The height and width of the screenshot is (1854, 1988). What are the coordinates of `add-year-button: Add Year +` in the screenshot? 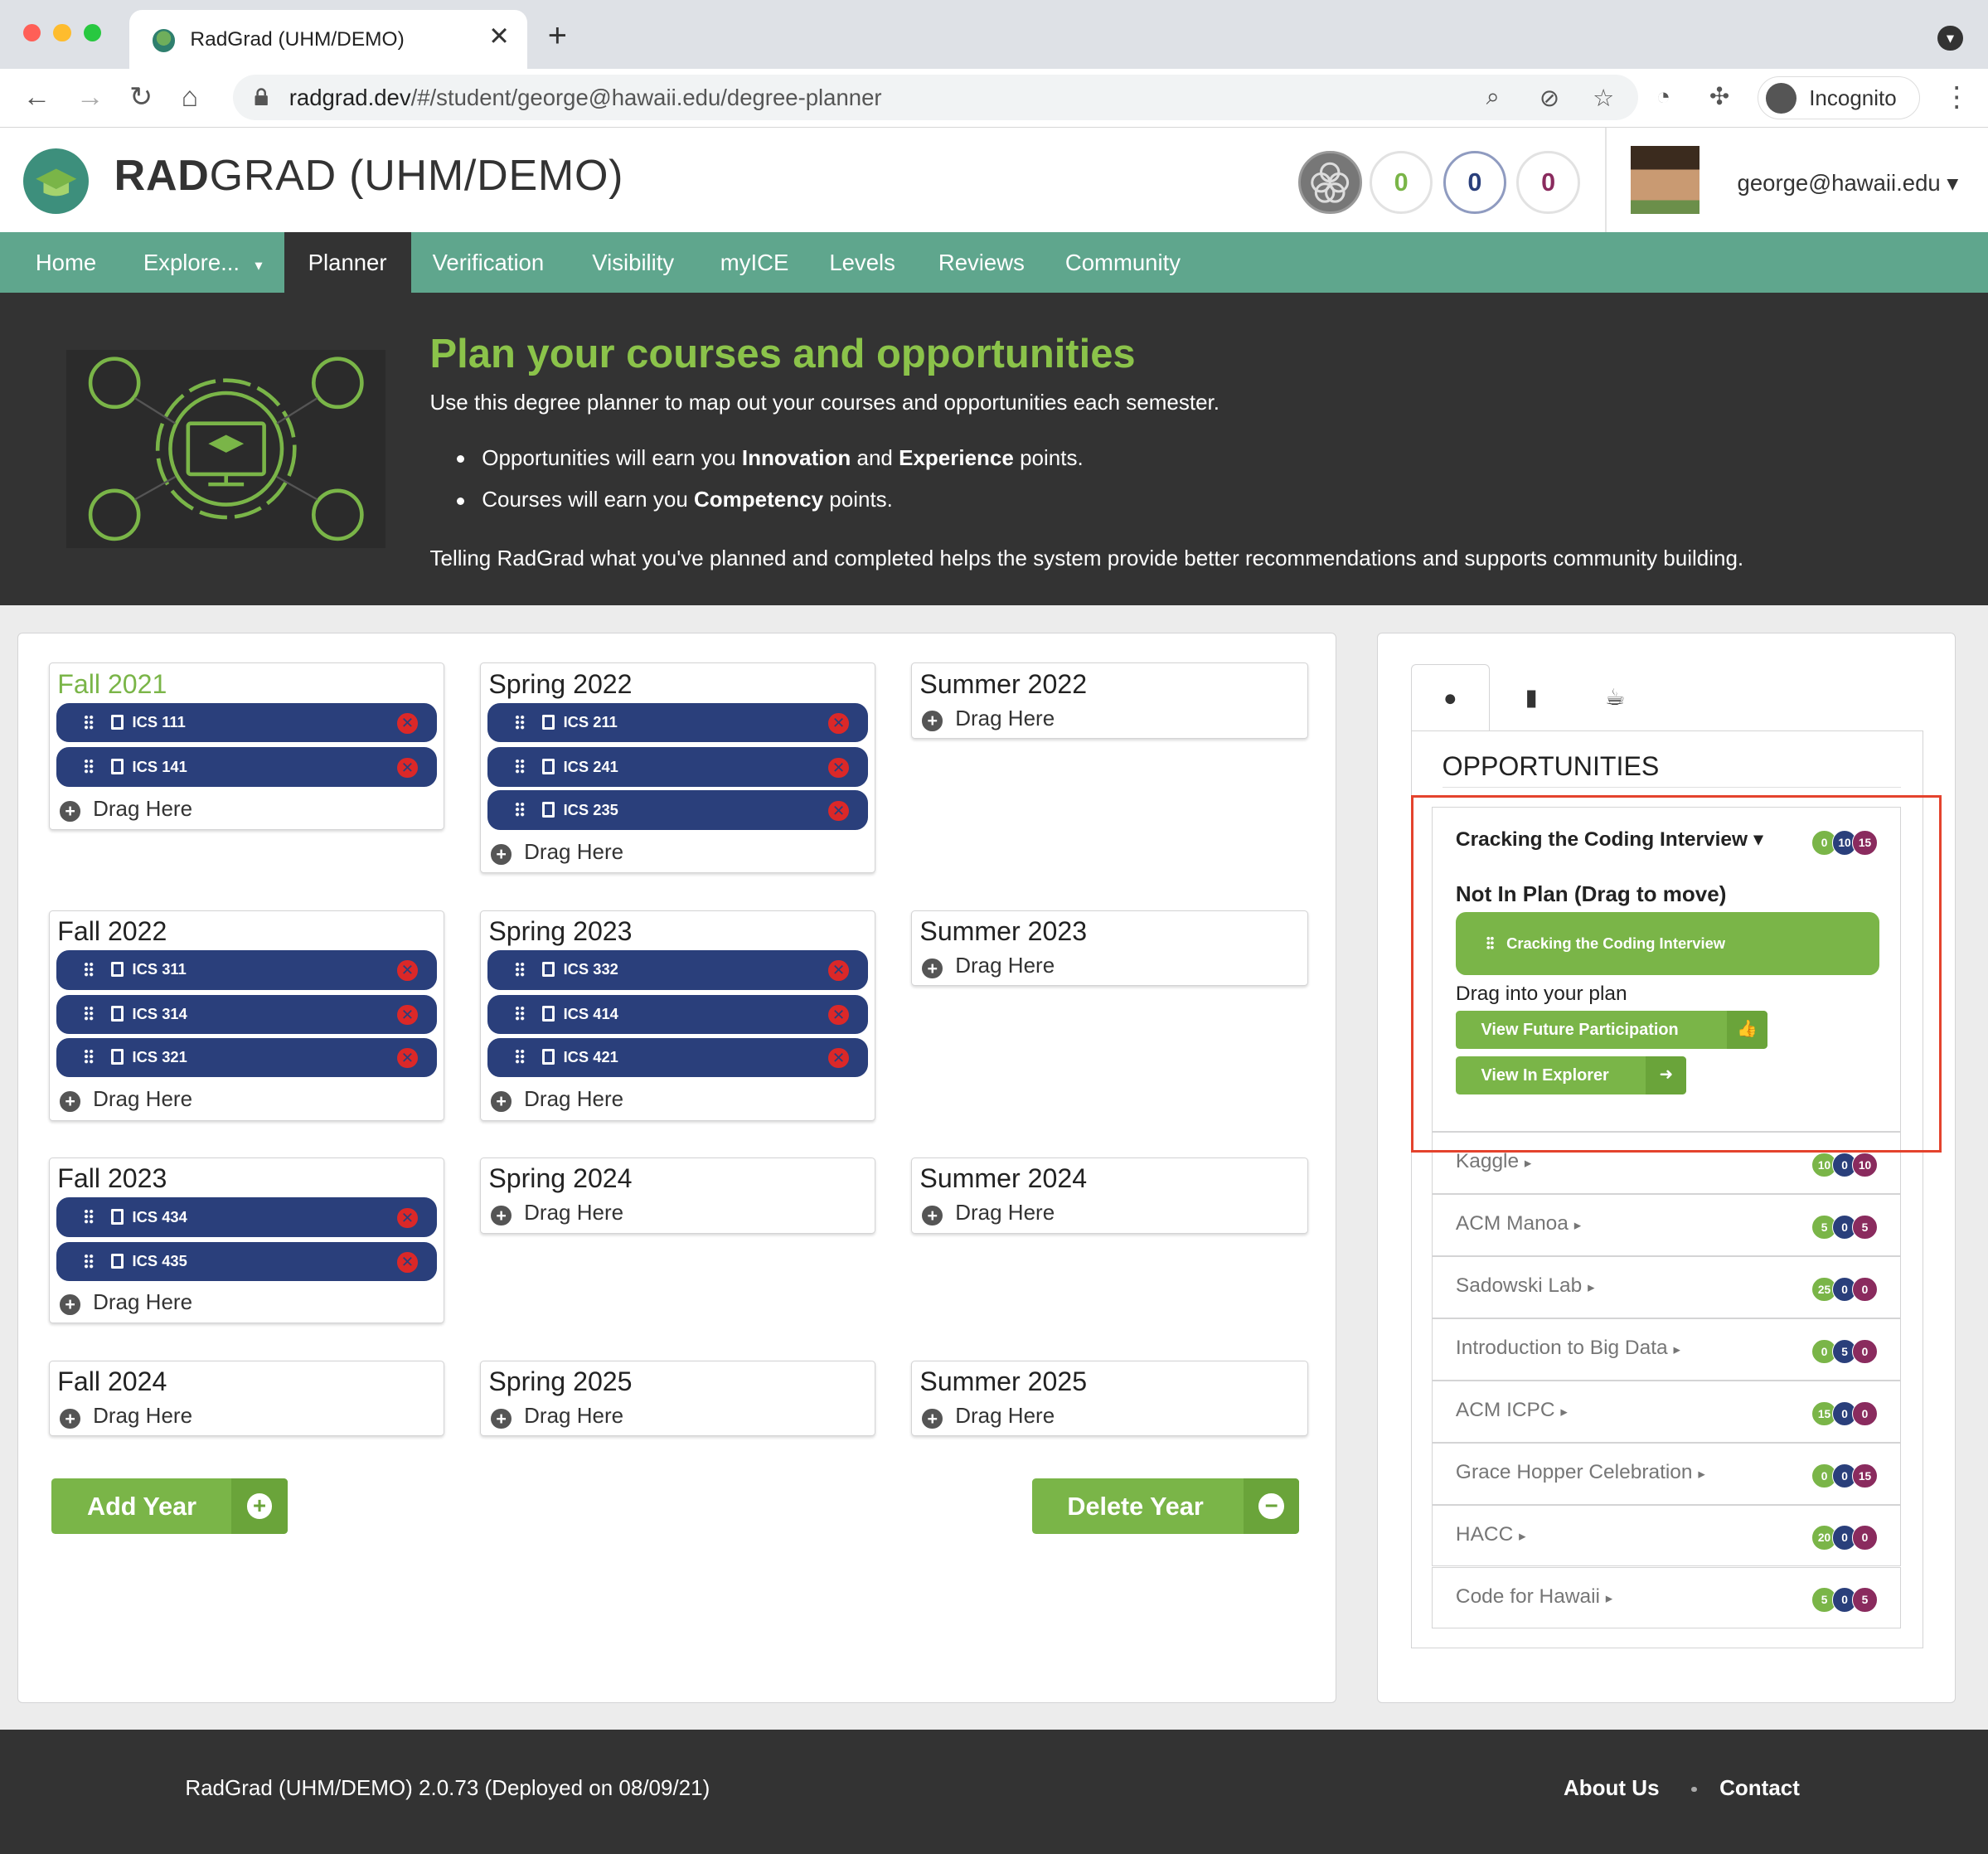 It's located at (169, 1506).